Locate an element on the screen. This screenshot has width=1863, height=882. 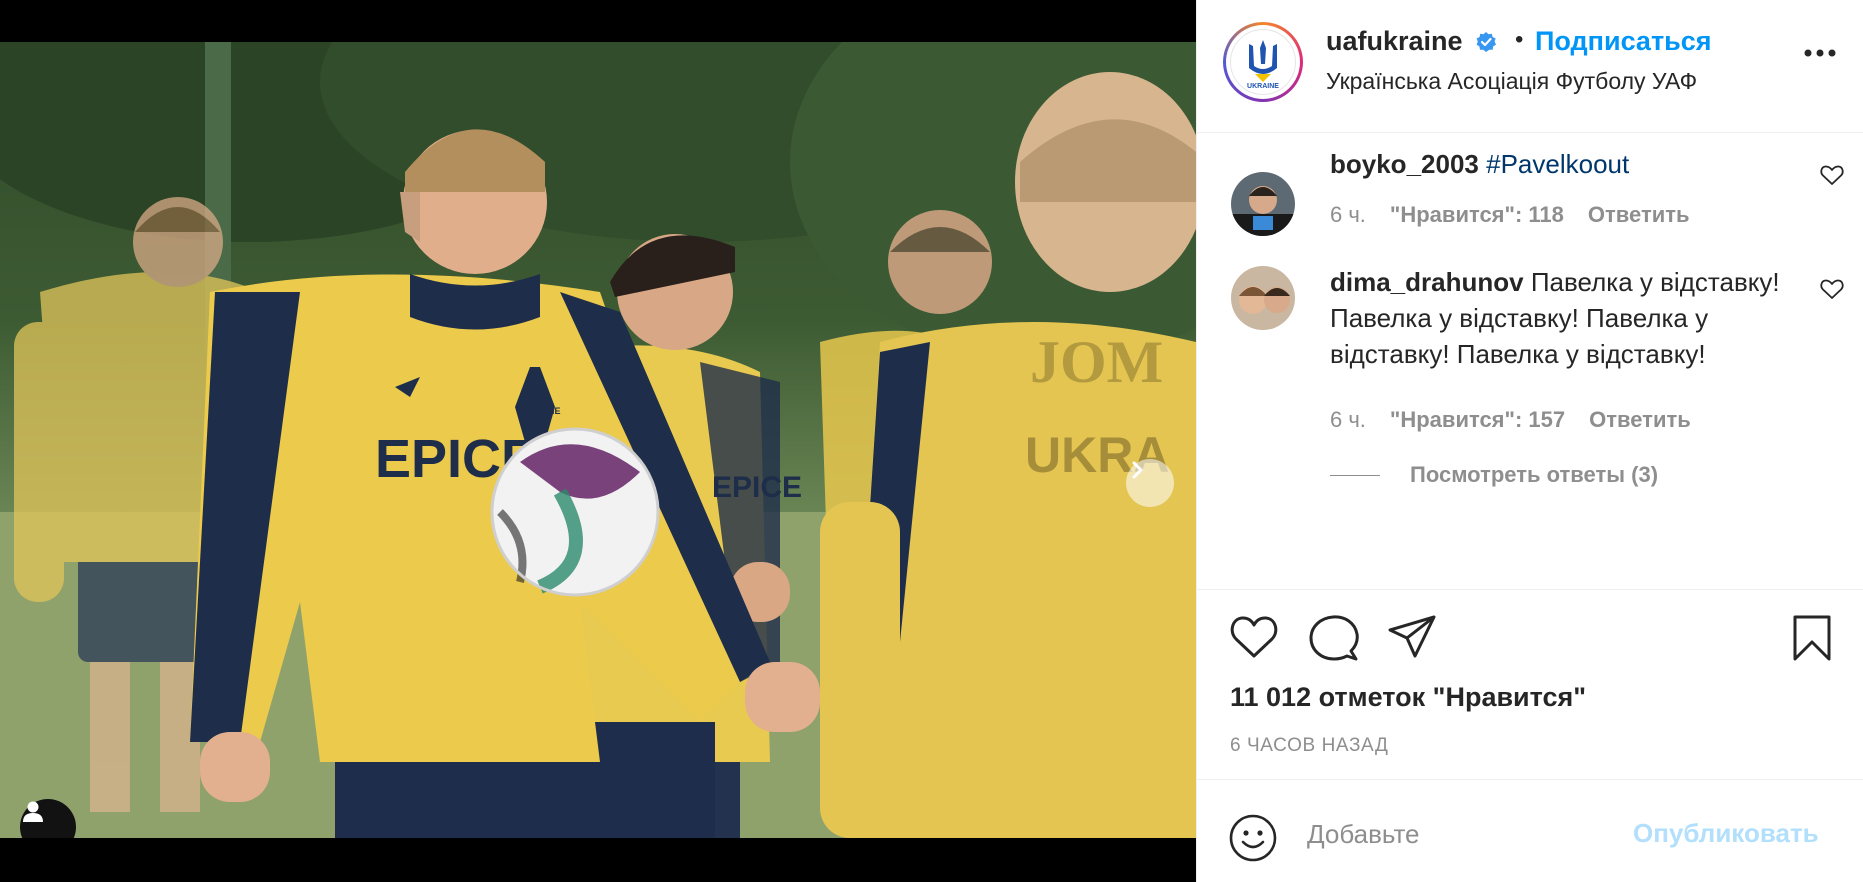
emoji-smiley-icon is located at coordinates (1253, 838).